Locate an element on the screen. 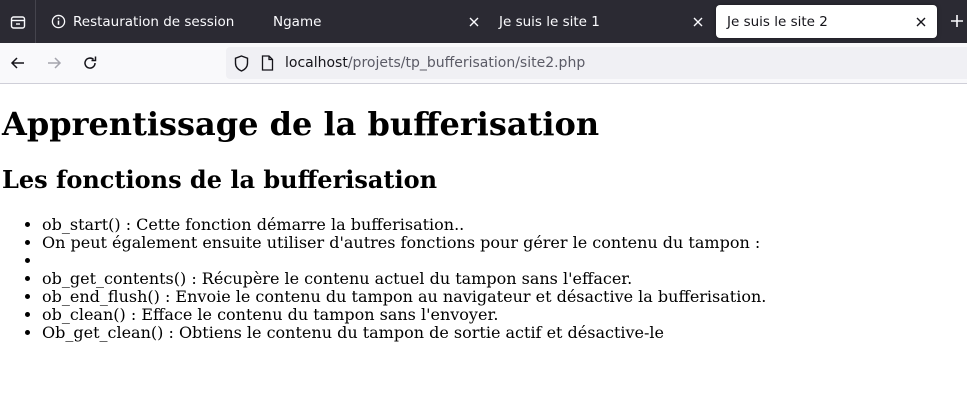  reload-icon is located at coordinates (90, 62).